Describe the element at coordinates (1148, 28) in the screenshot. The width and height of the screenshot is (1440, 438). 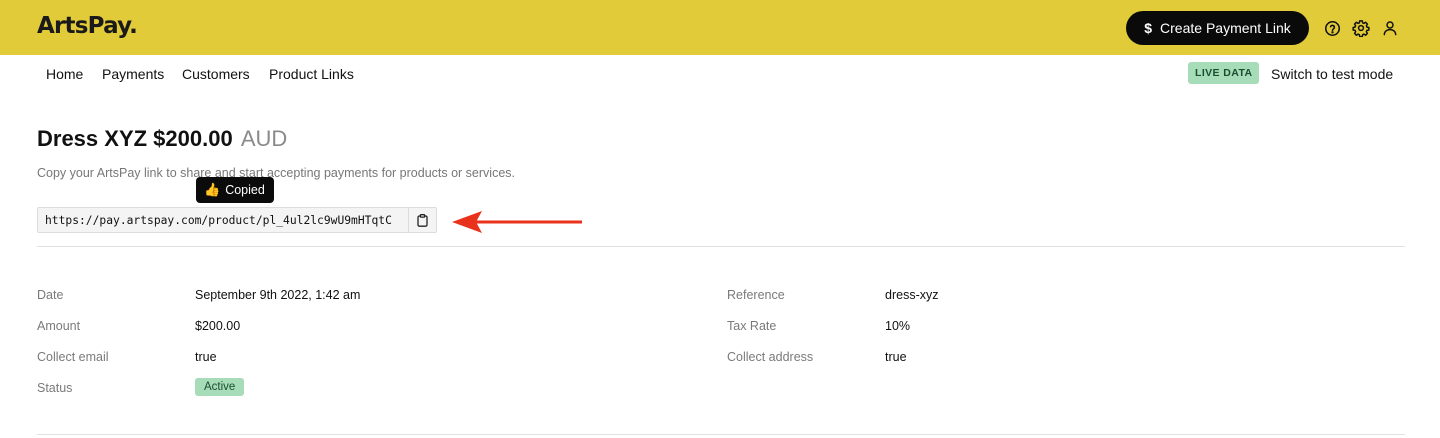
I see `dollar-icon: $` at that location.